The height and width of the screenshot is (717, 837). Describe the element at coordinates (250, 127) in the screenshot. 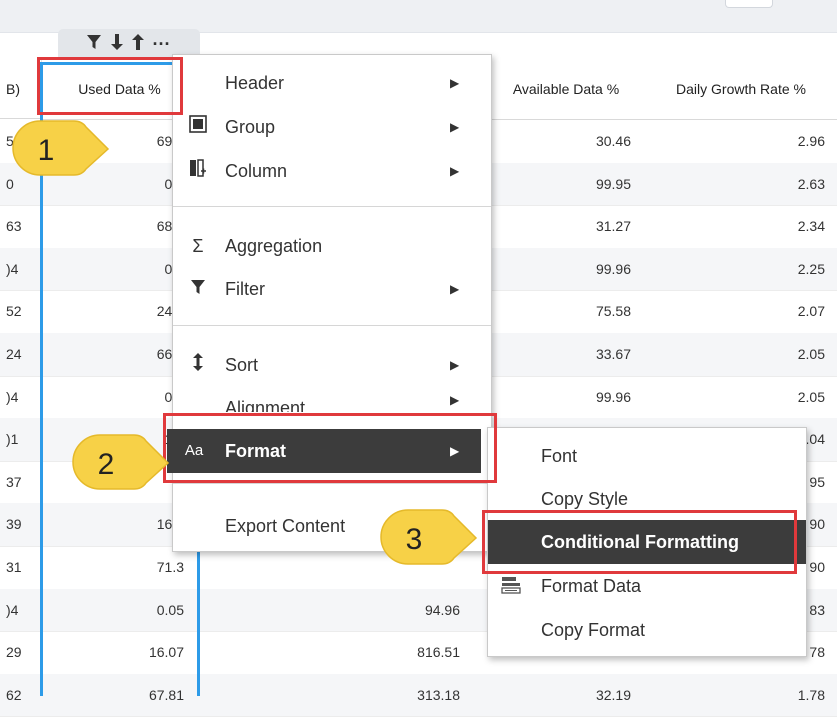

I see `menu-item-label: Group` at that location.